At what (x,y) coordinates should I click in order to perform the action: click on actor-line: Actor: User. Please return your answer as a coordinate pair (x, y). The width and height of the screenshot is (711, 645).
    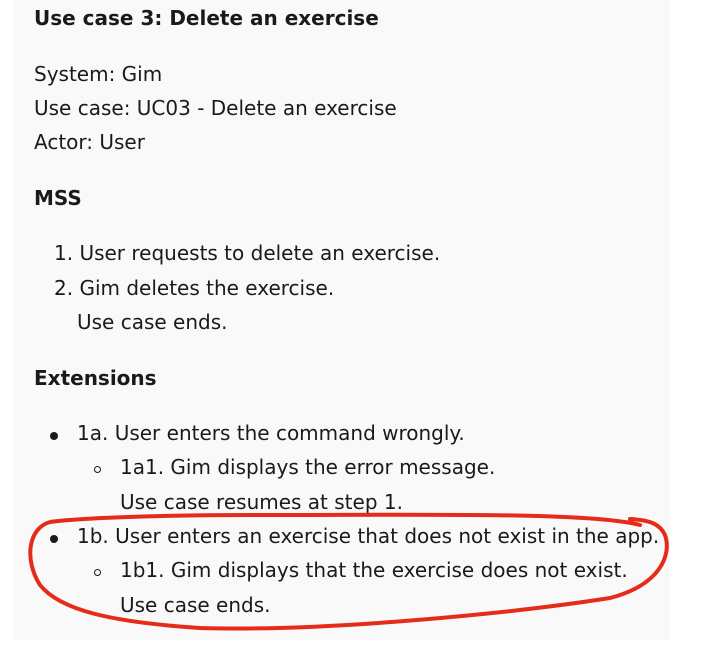
    Looking at the image, I should click on (89, 142).